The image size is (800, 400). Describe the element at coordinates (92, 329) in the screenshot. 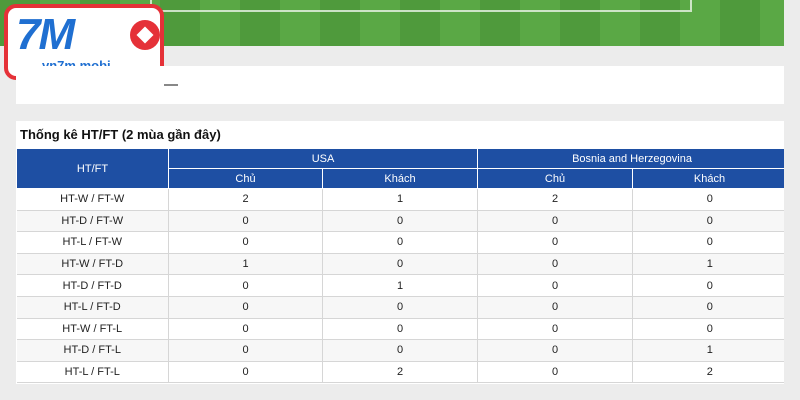

I see `row-label: HT-W / FT-L` at that location.